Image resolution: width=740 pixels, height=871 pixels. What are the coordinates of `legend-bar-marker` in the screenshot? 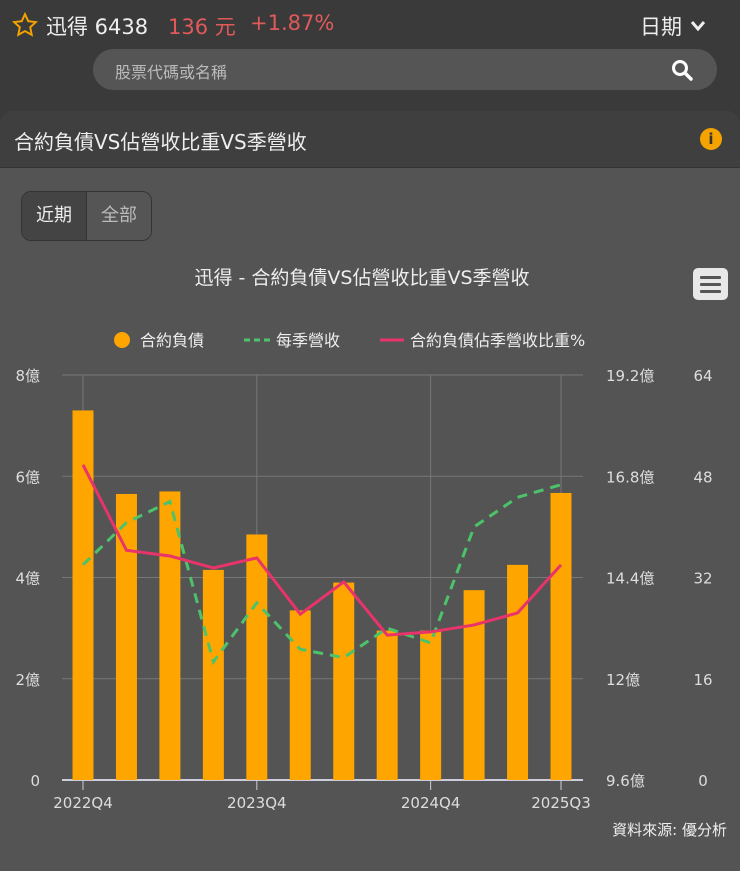 It's located at (122, 340).